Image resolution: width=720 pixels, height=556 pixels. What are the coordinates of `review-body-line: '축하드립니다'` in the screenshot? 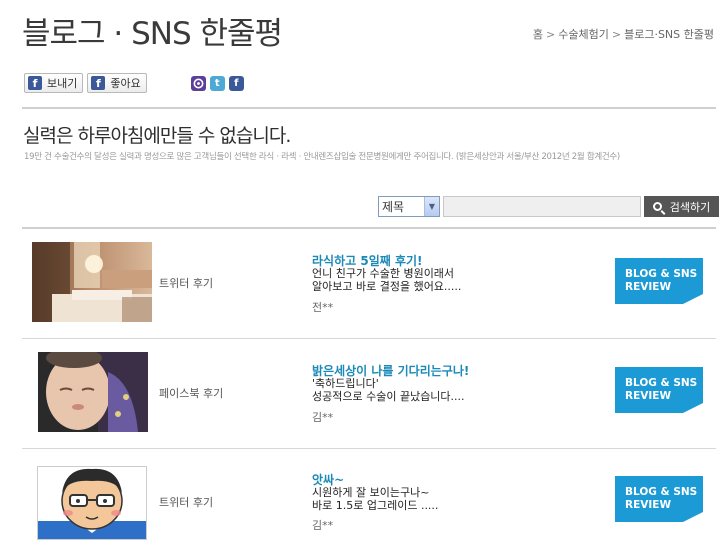 It's located at (345, 383).